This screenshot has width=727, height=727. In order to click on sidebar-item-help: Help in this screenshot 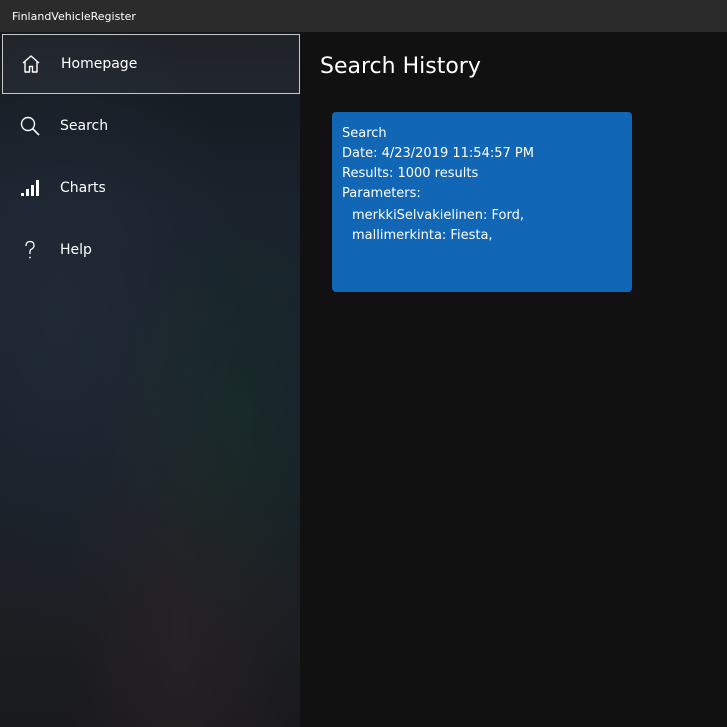, I will do `click(151, 250)`.